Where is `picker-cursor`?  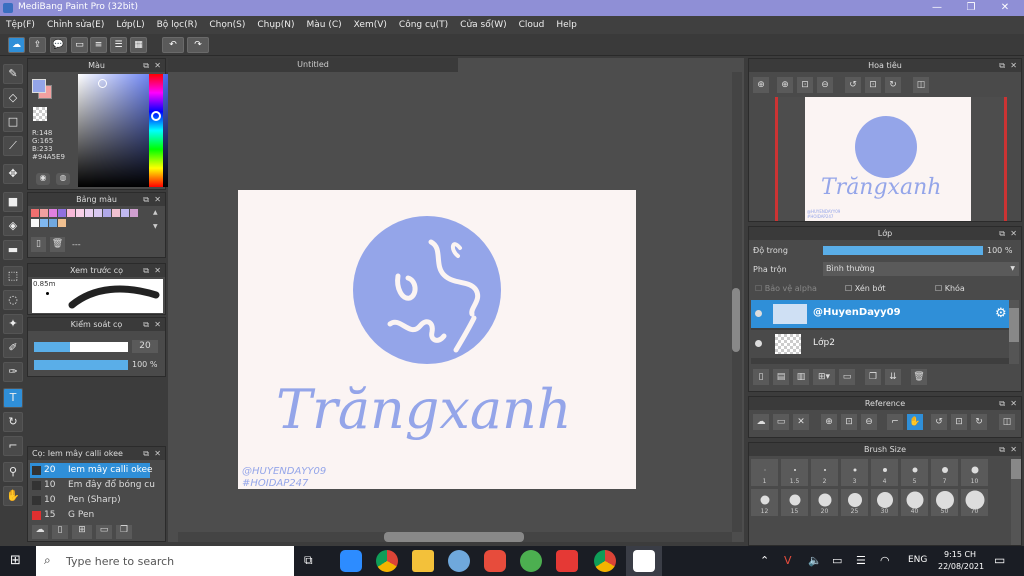 picker-cursor is located at coordinates (102, 83).